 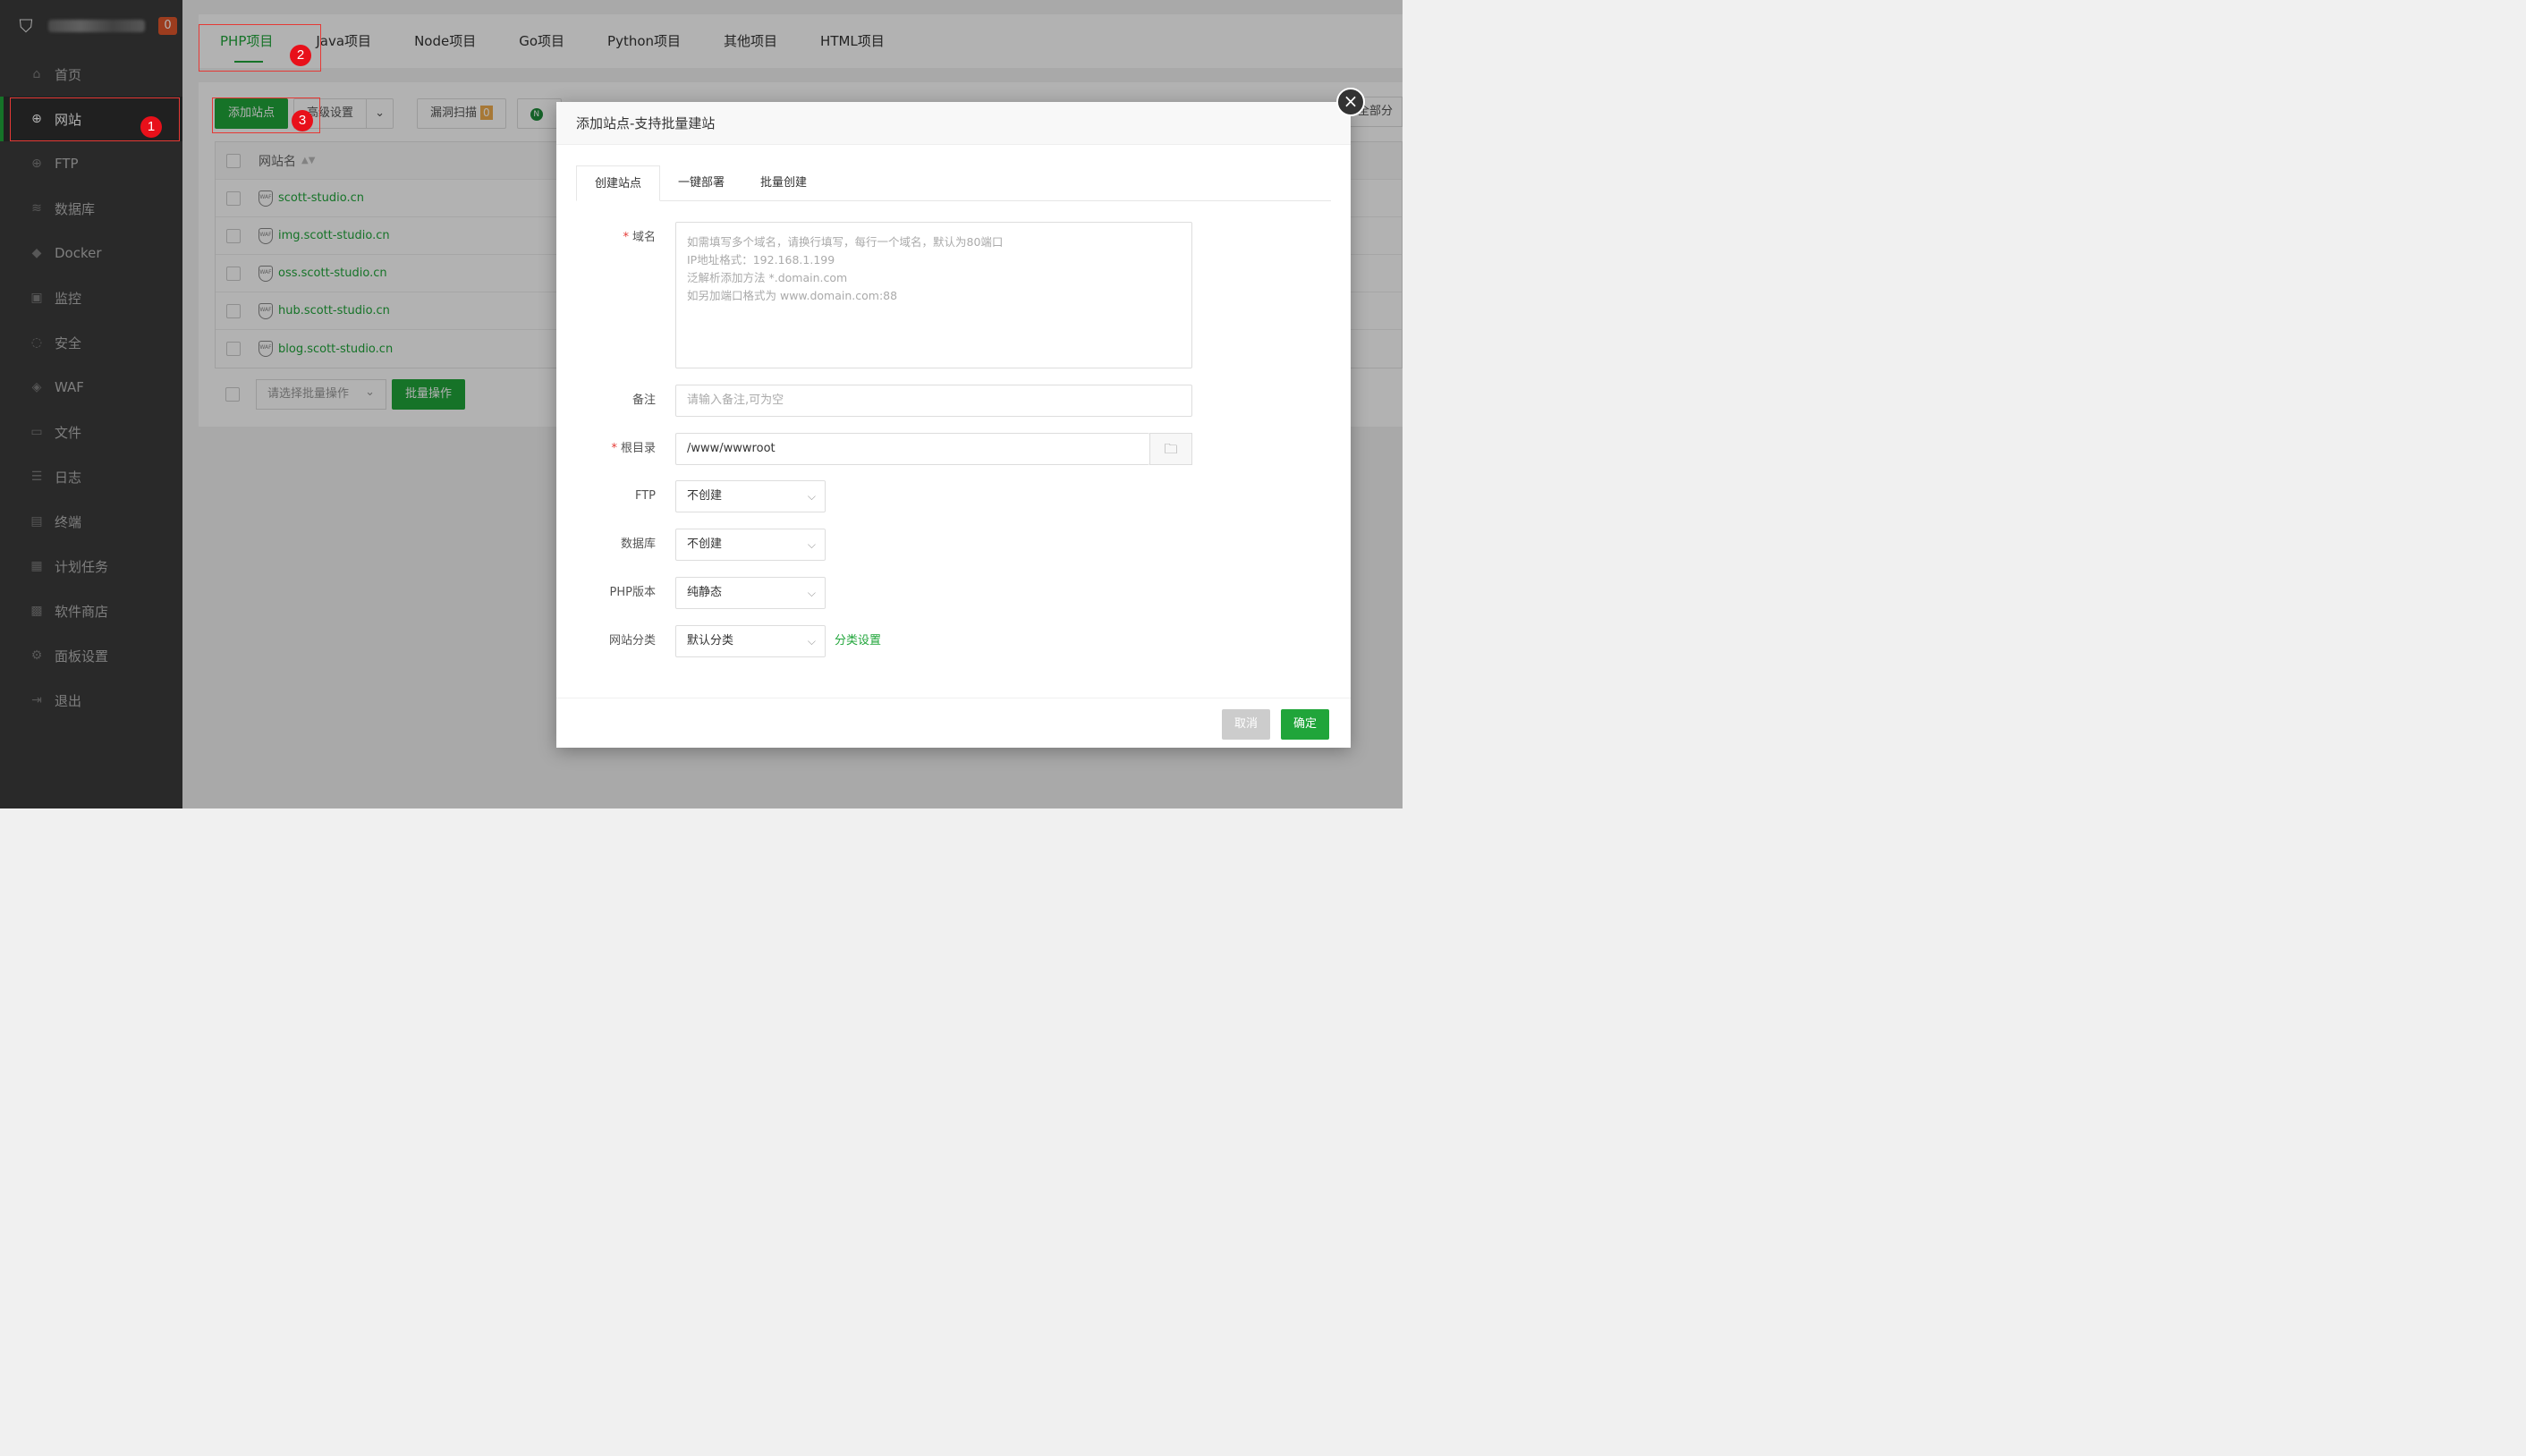 What do you see at coordinates (953, 183) in the screenshot?
I see `dialog-tabs: 创建站点 一键部署 批量创建` at bounding box center [953, 183].